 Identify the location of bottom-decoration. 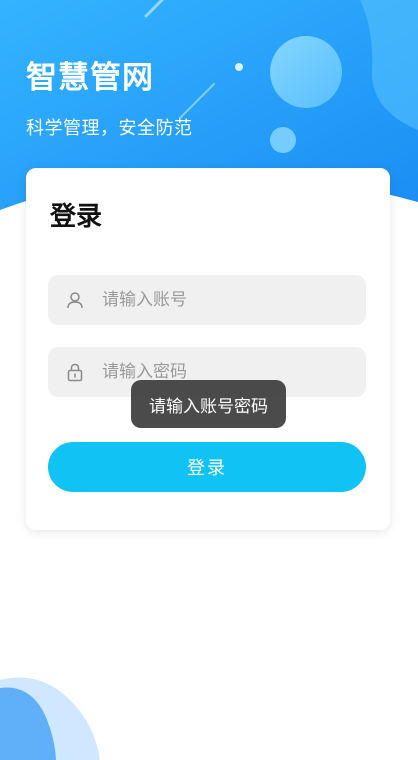
(50, 718).